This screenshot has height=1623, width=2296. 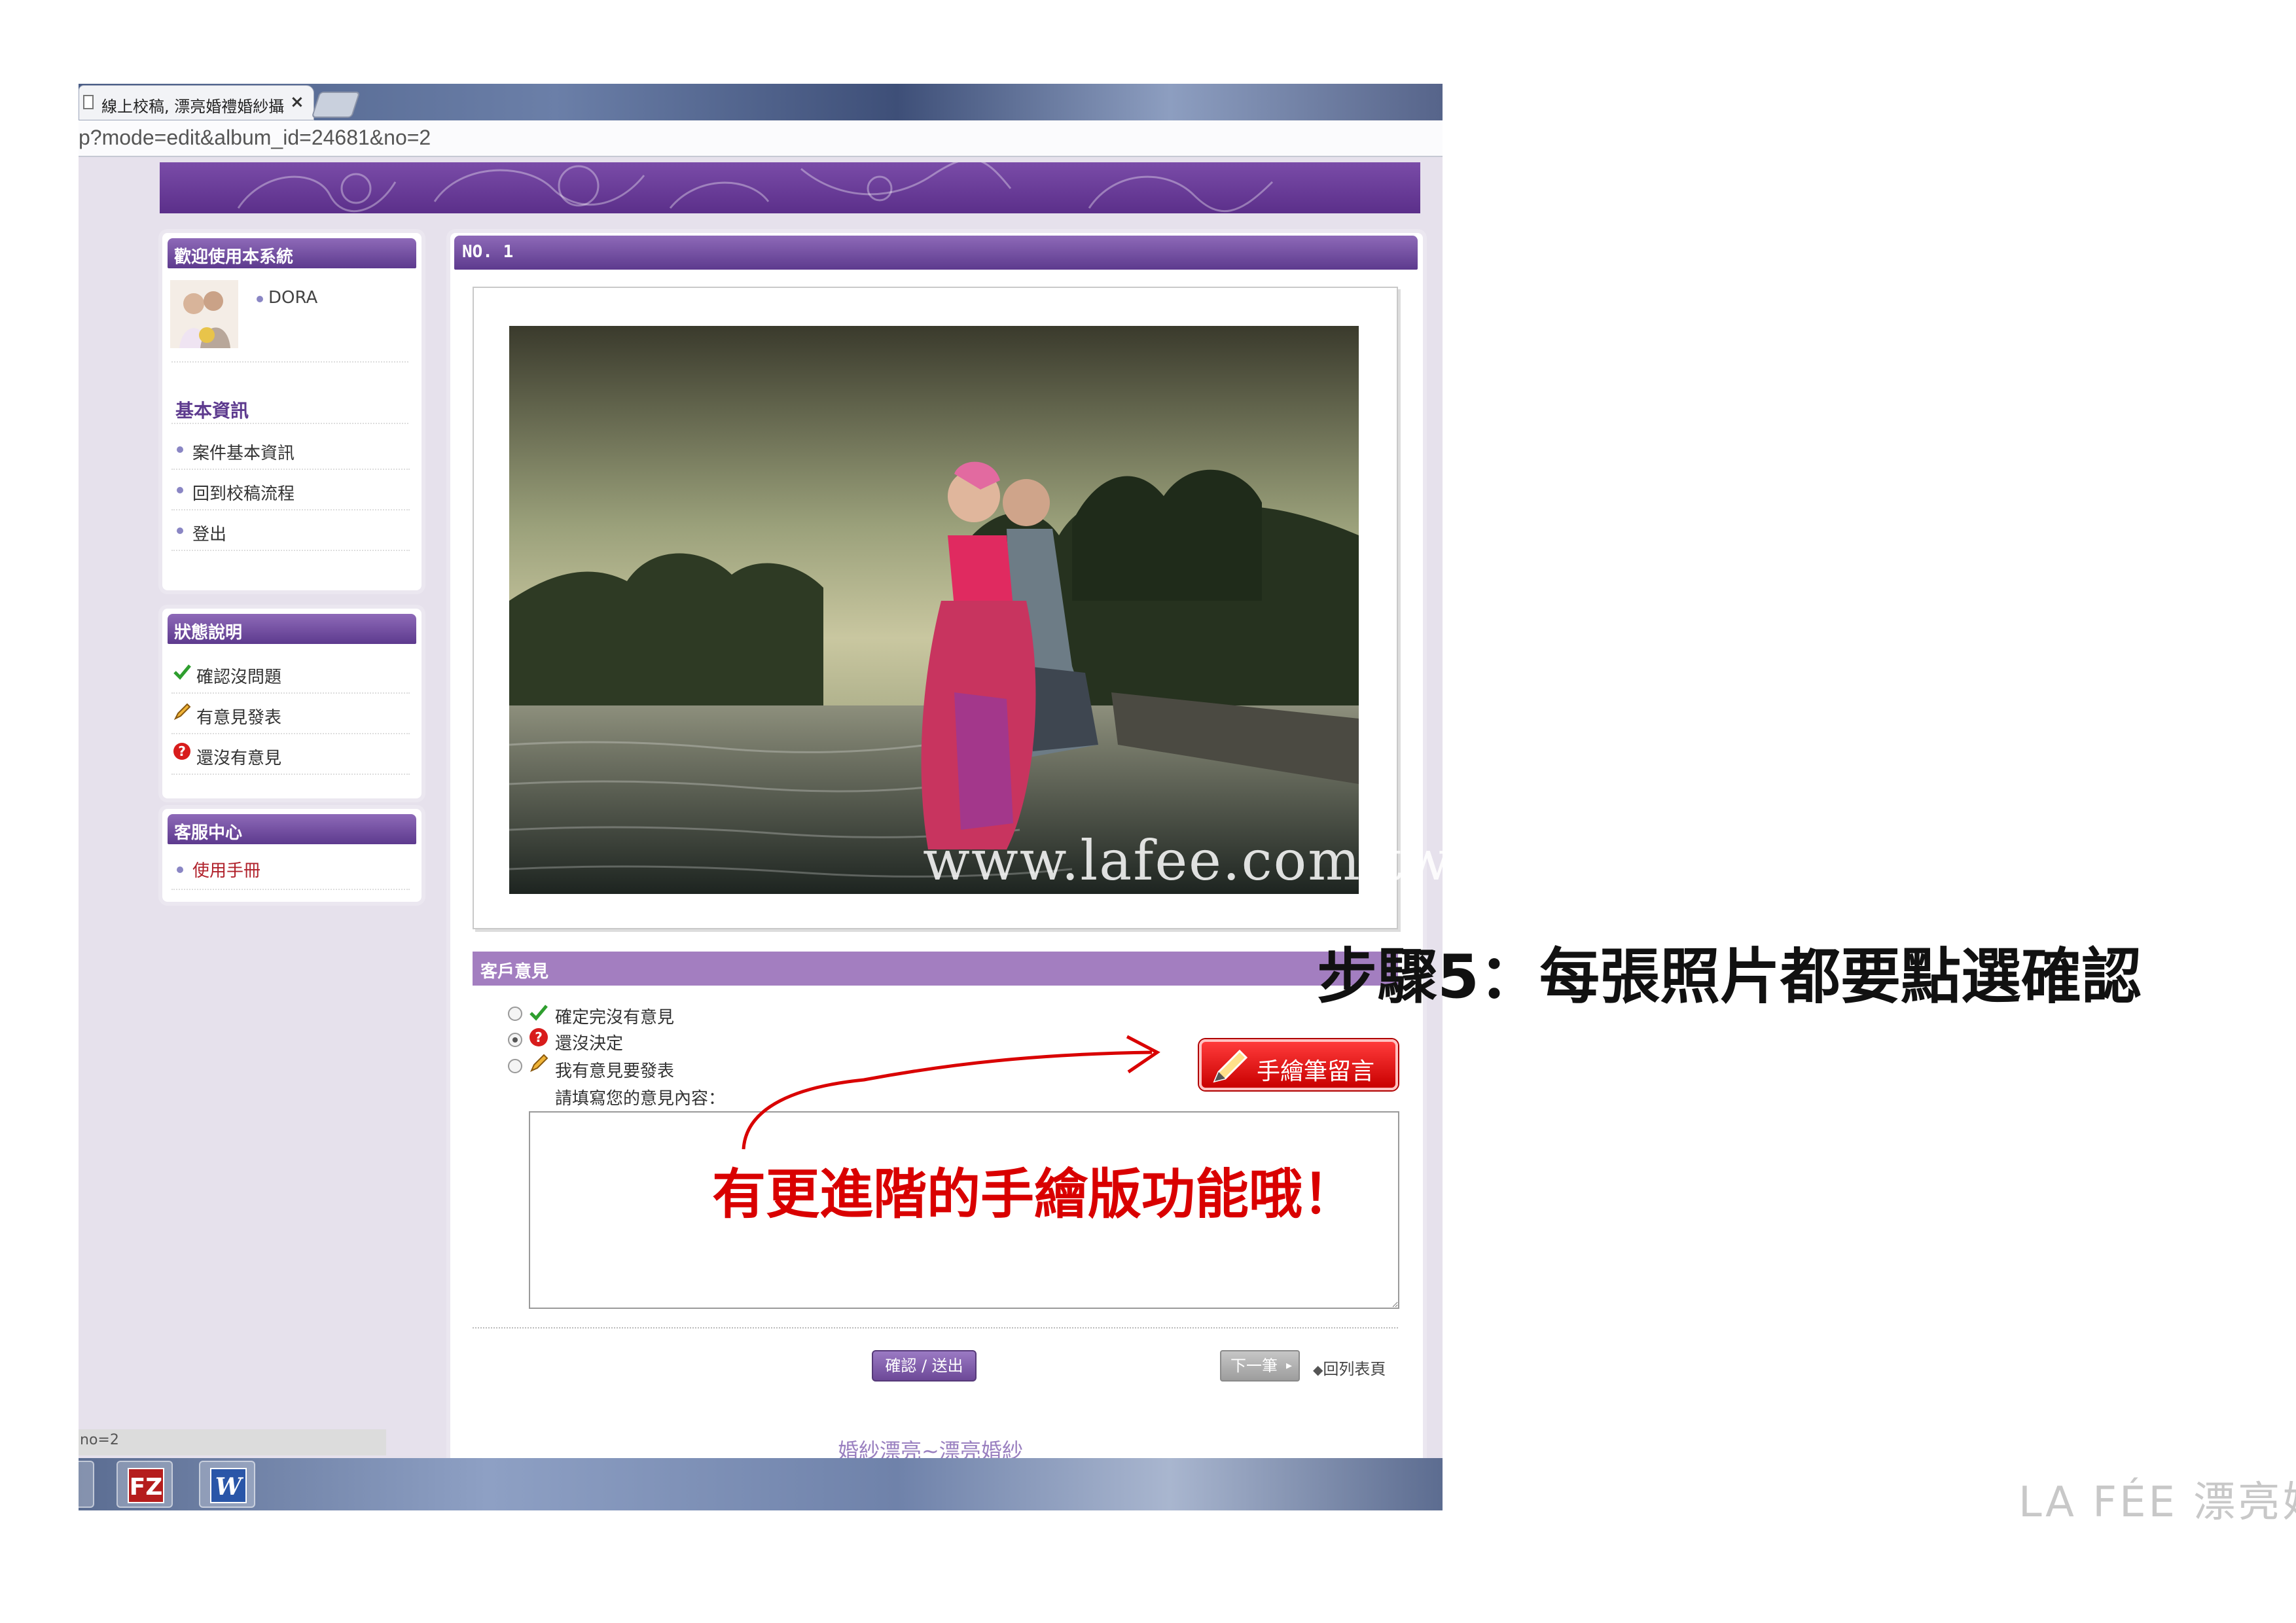 What do you see at coordinates (1034, 1195) in the screenshot?
I see `callout-text: 有更進階的手繪版功能哦！` at bounding box center [1034, 1195].